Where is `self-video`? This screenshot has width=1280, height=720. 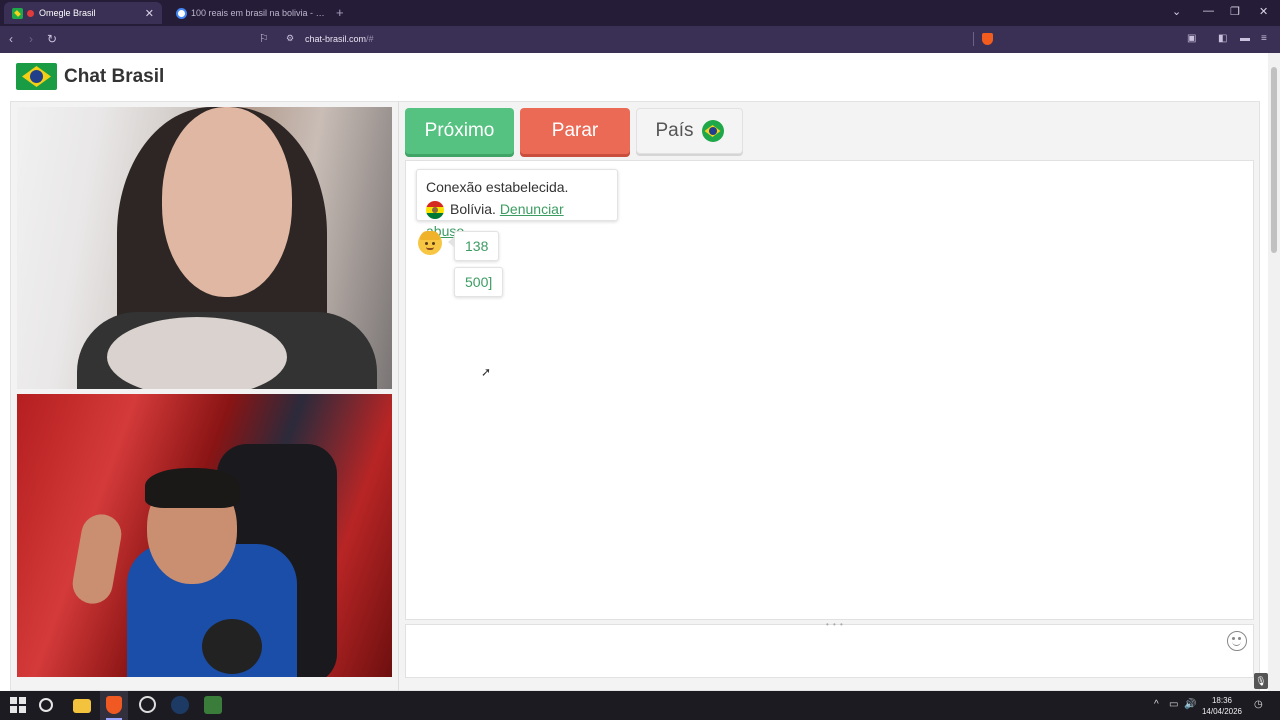
self-video is located at coordinates (204, 535).